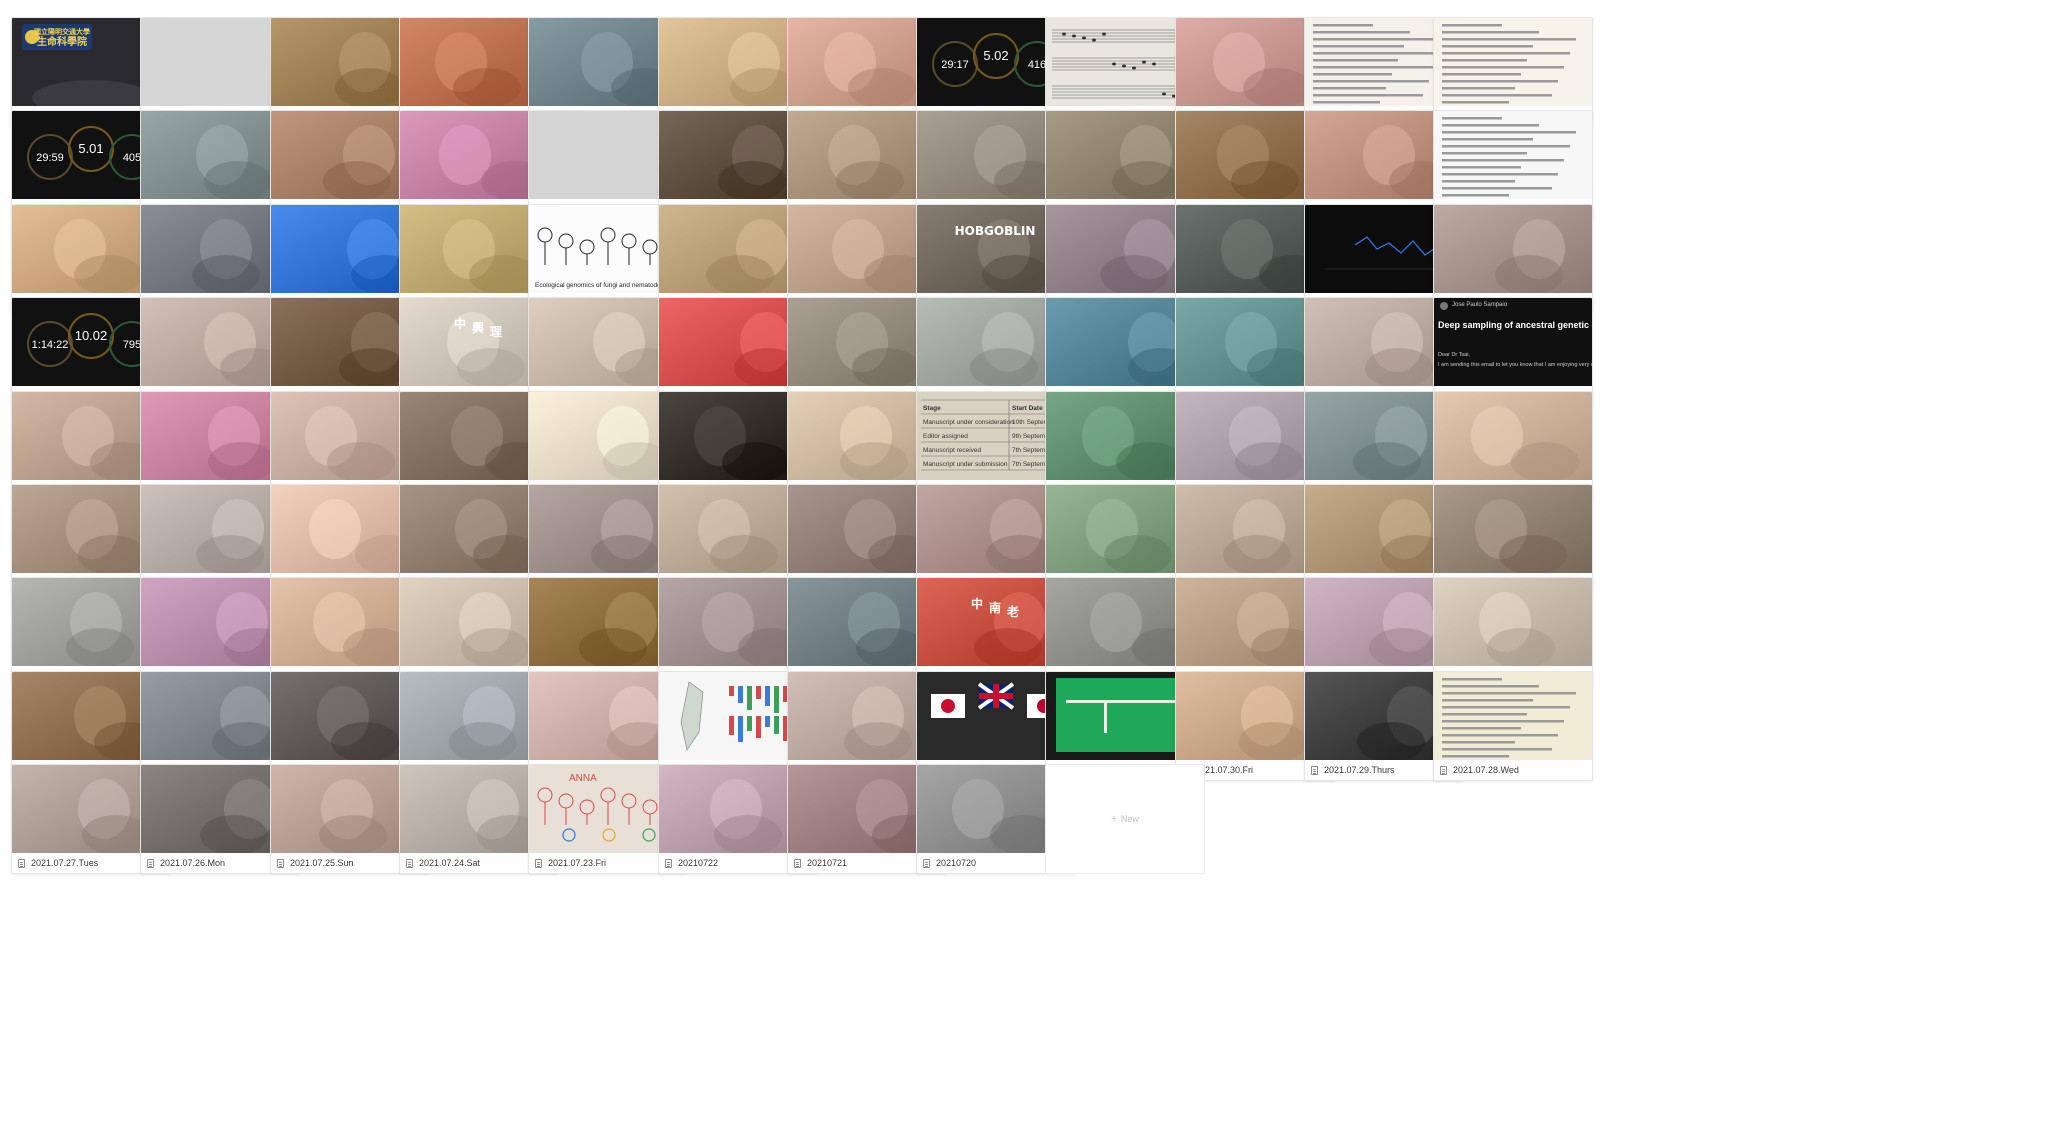 Image resolution: width=2048 pixels, height=1121 pixels. I want to click on card-title-row: 2021.07.28.Wed, so click(1513, 770).